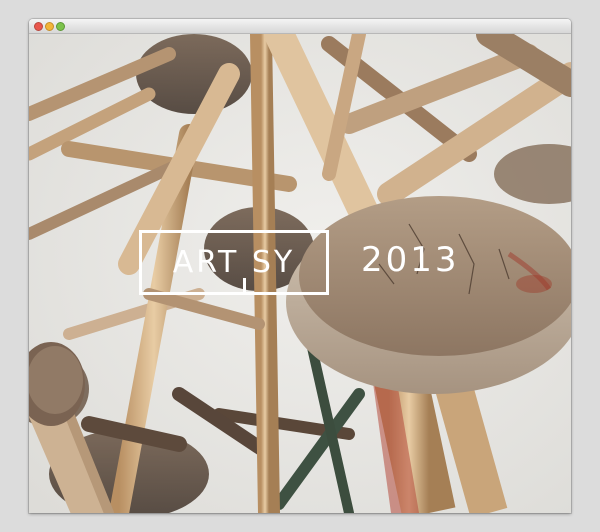  I want to click on year-text: 2013, so click(410, 260).